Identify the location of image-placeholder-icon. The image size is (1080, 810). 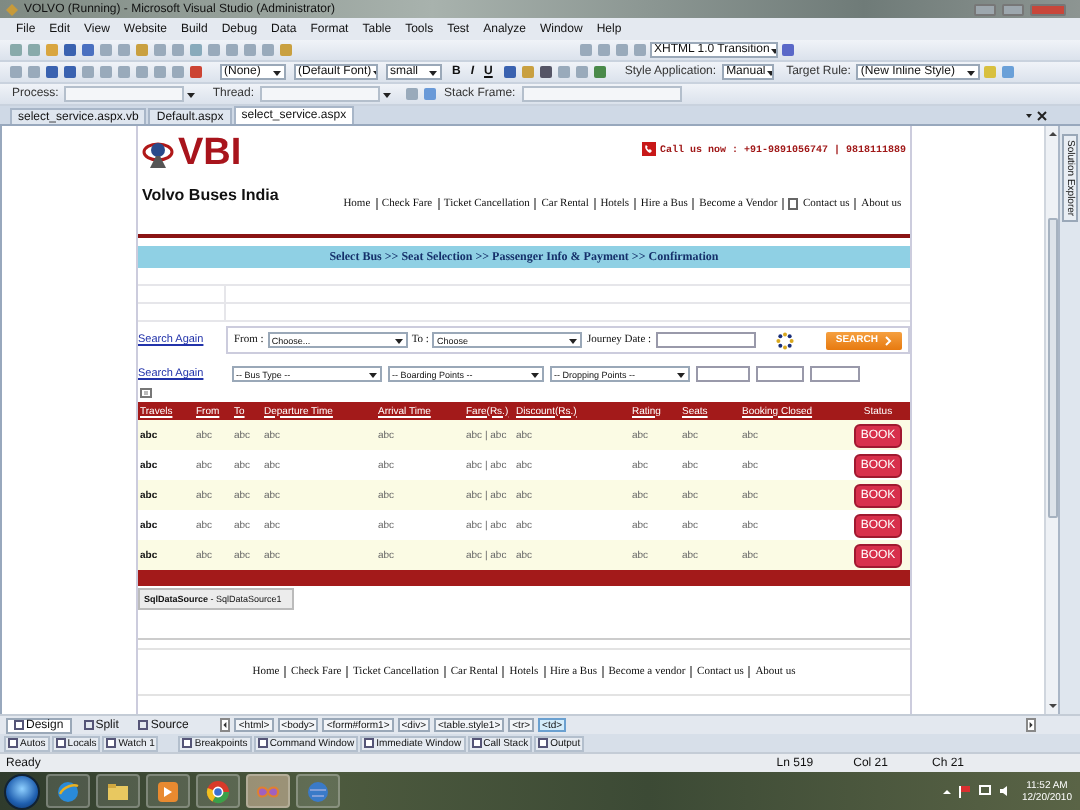
(793, 204).